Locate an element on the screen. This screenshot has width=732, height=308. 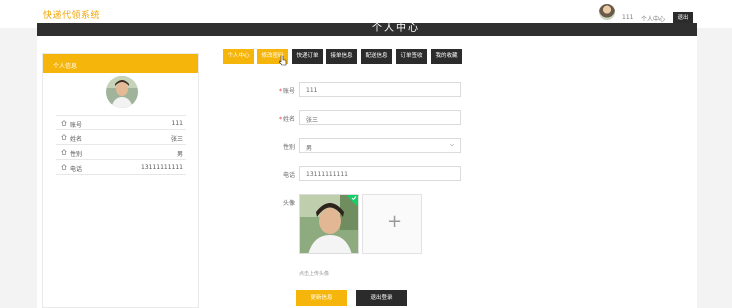
profile-row-value: 13111111111 is located at coordinates (162, 167).